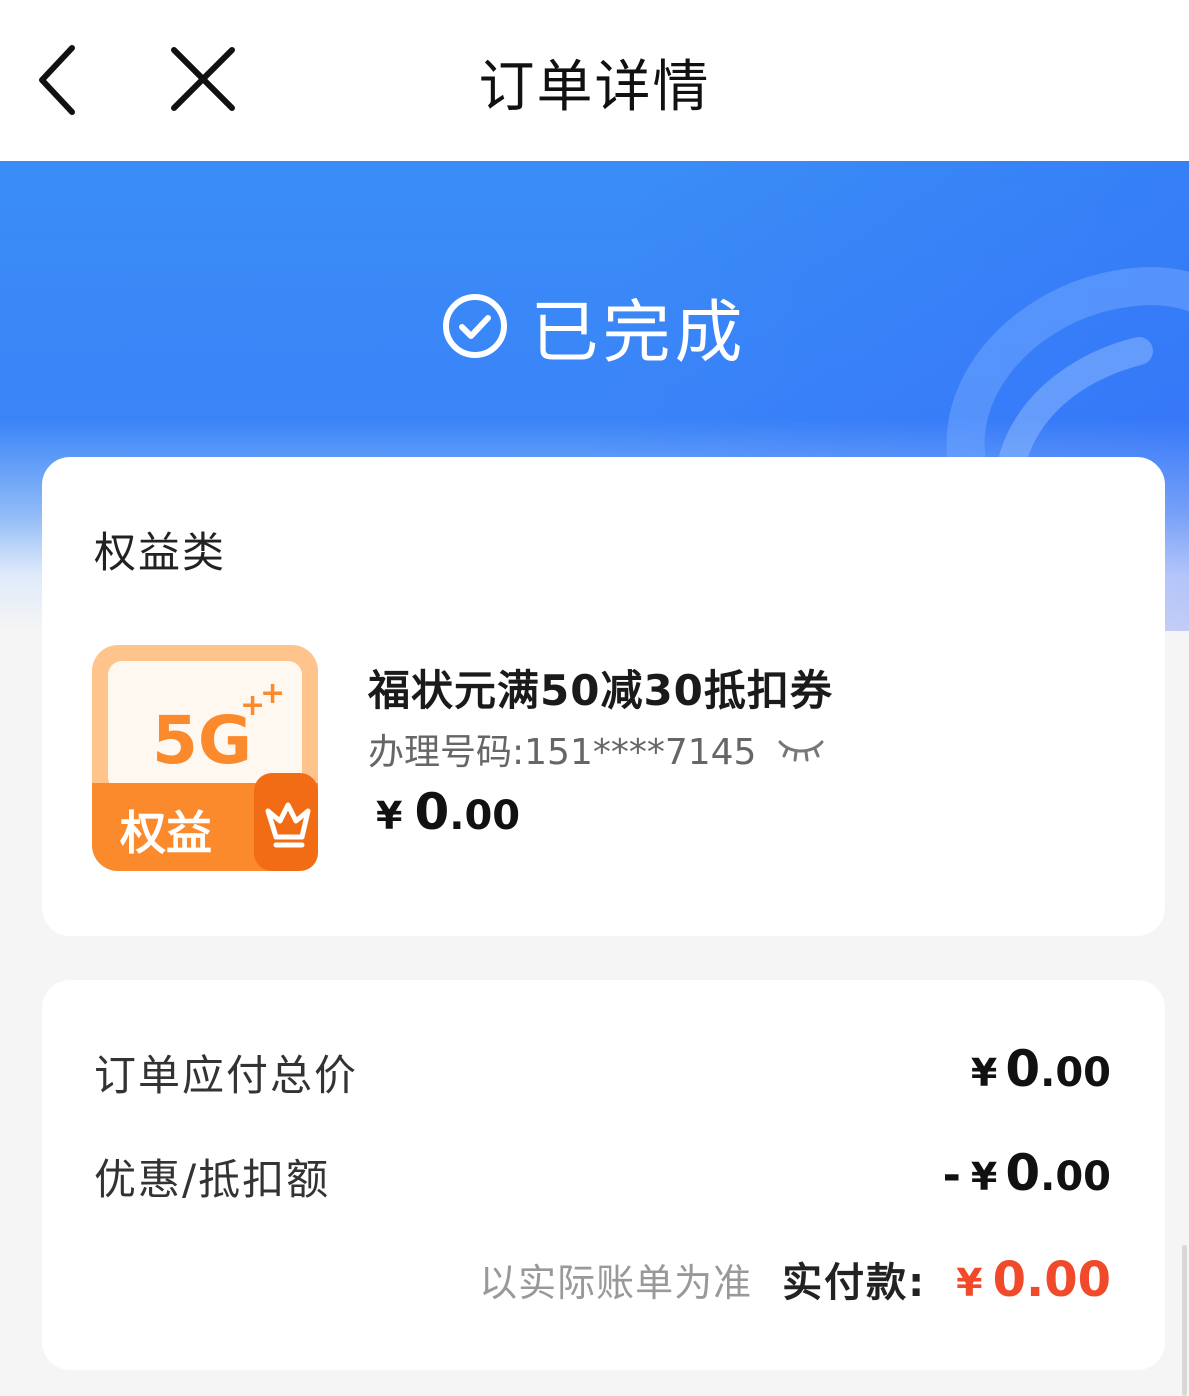 The width and height of the screenshot is (1189, 1396). I want to click on product-name: 福状元满50减30抵扣券, so click(600, 690).